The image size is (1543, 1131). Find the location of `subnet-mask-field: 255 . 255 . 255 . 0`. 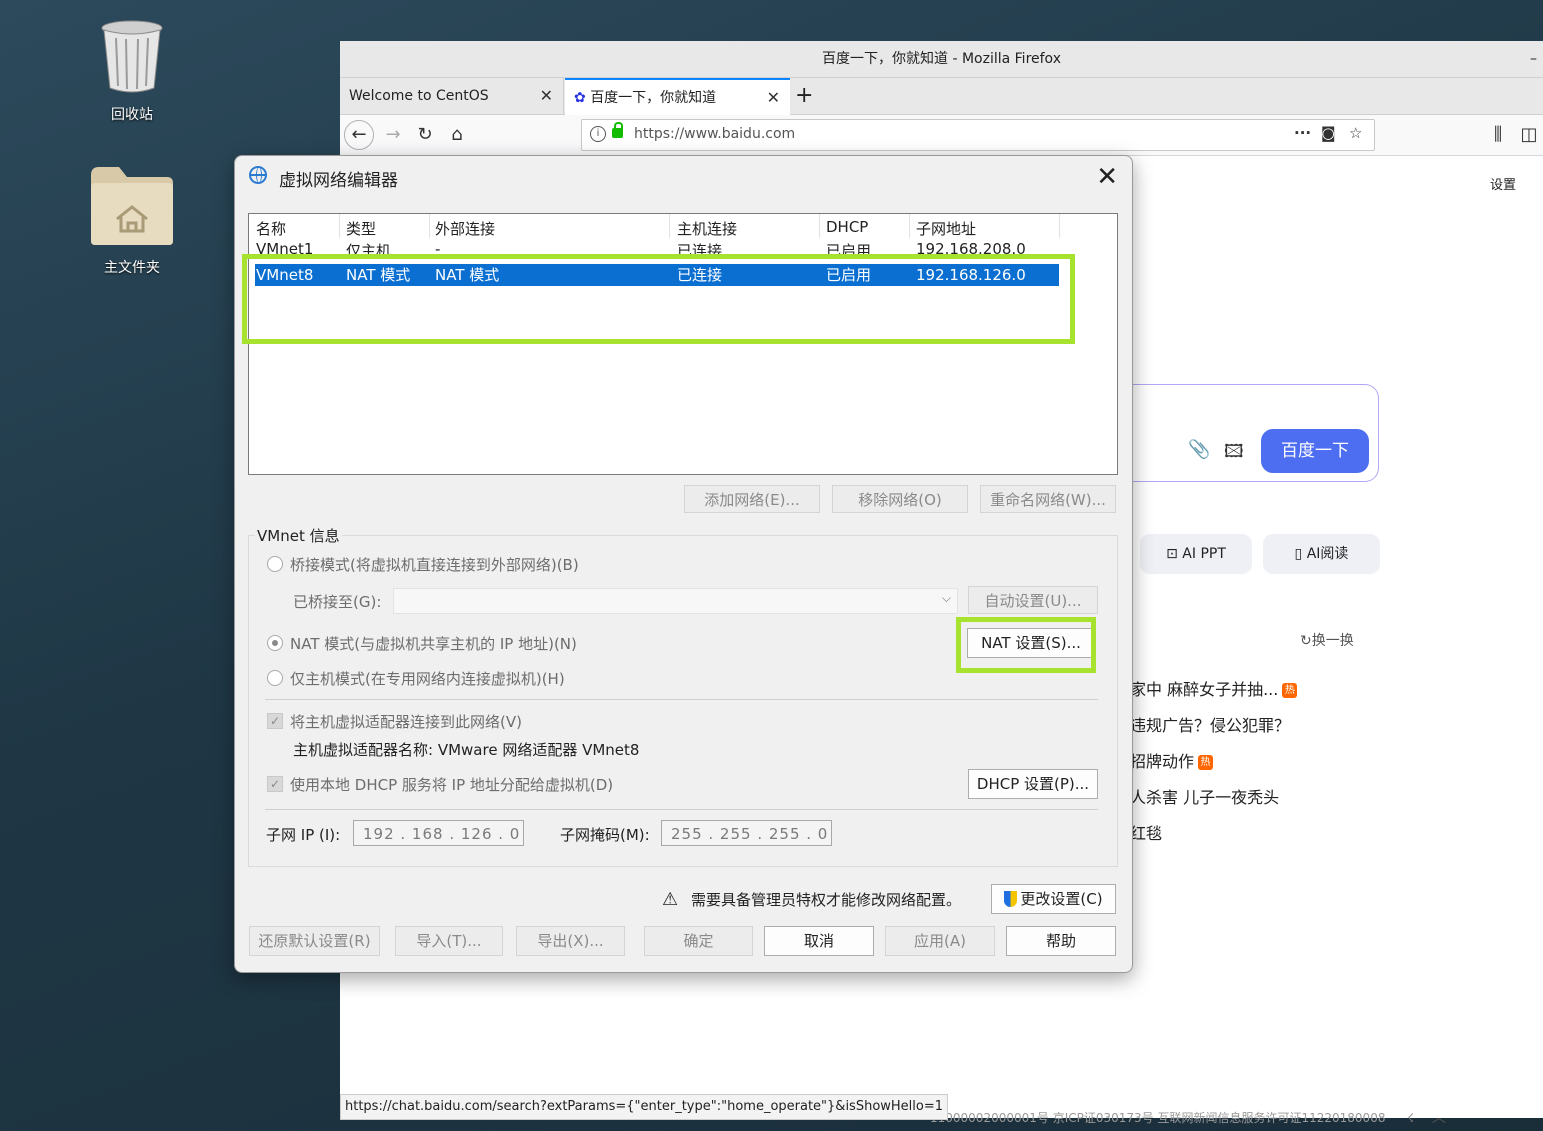

subnet-mask-field: 255 . 255 . 255 . 0 is located at coordinates (746, 833).